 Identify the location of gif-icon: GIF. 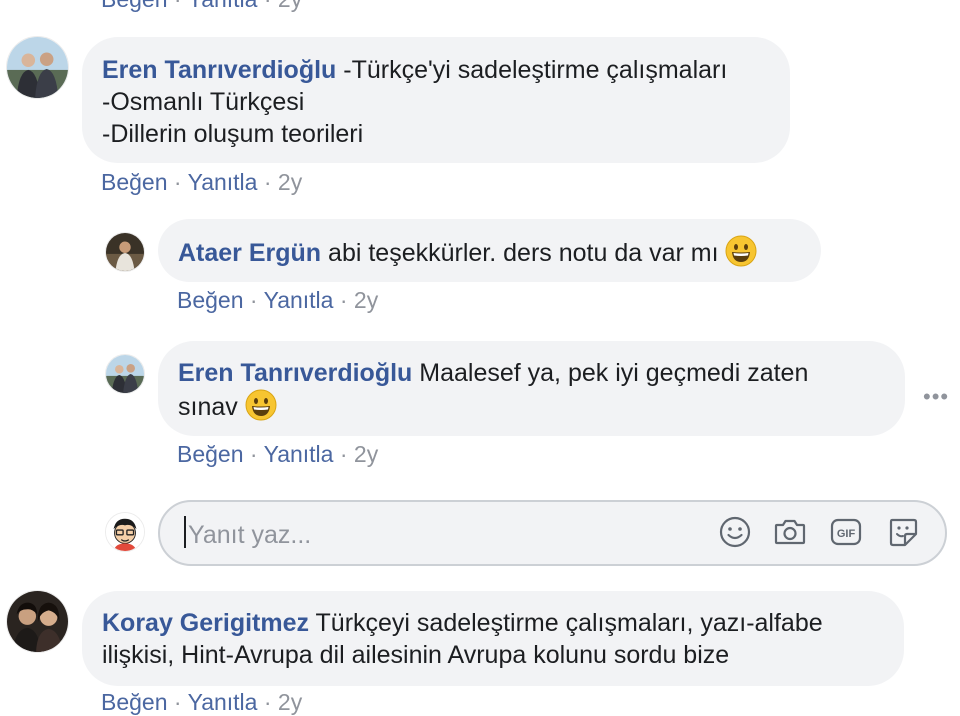
(846, 532).